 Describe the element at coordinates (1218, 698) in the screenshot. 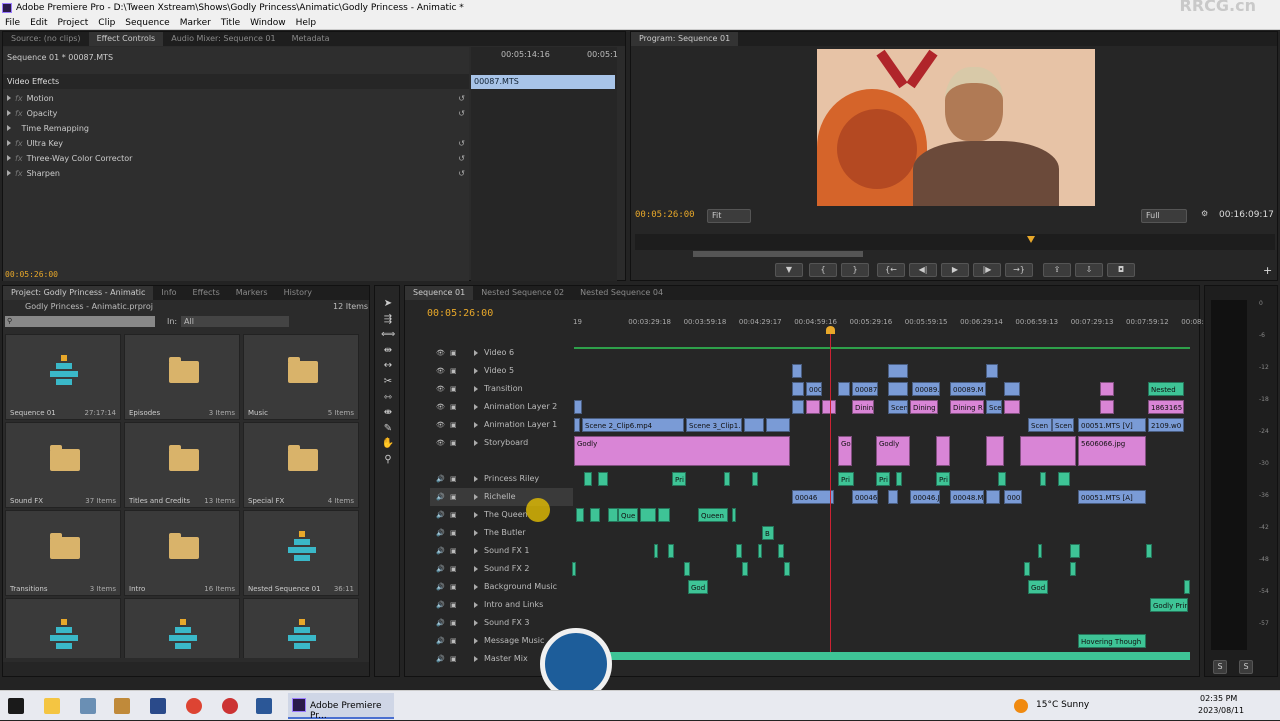

I see `clock-time: 02:35 PM` at that location.